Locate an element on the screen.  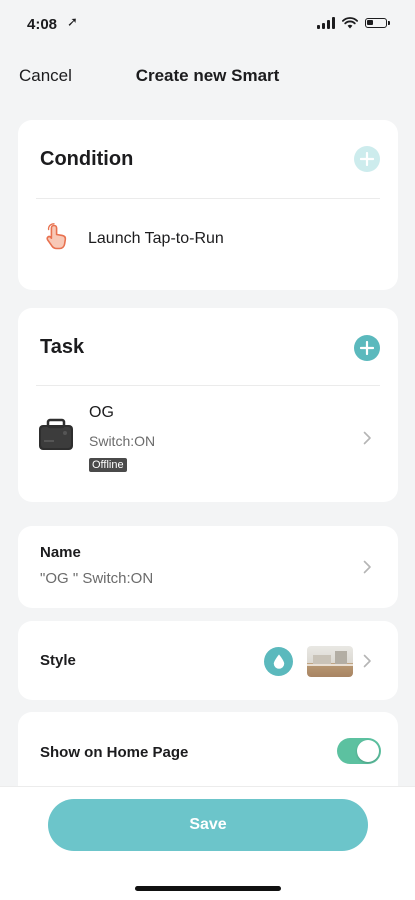
toggle-knob is located at coordinates (368, 751).